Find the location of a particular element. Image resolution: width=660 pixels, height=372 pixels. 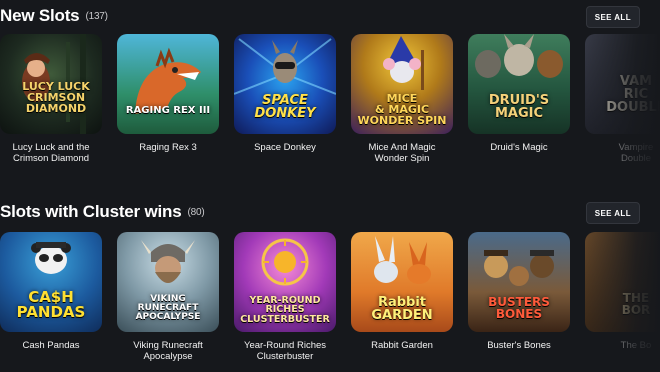

game-tile: CA$H PANDAS Cash Pandas is located at coordinates (51, 291).